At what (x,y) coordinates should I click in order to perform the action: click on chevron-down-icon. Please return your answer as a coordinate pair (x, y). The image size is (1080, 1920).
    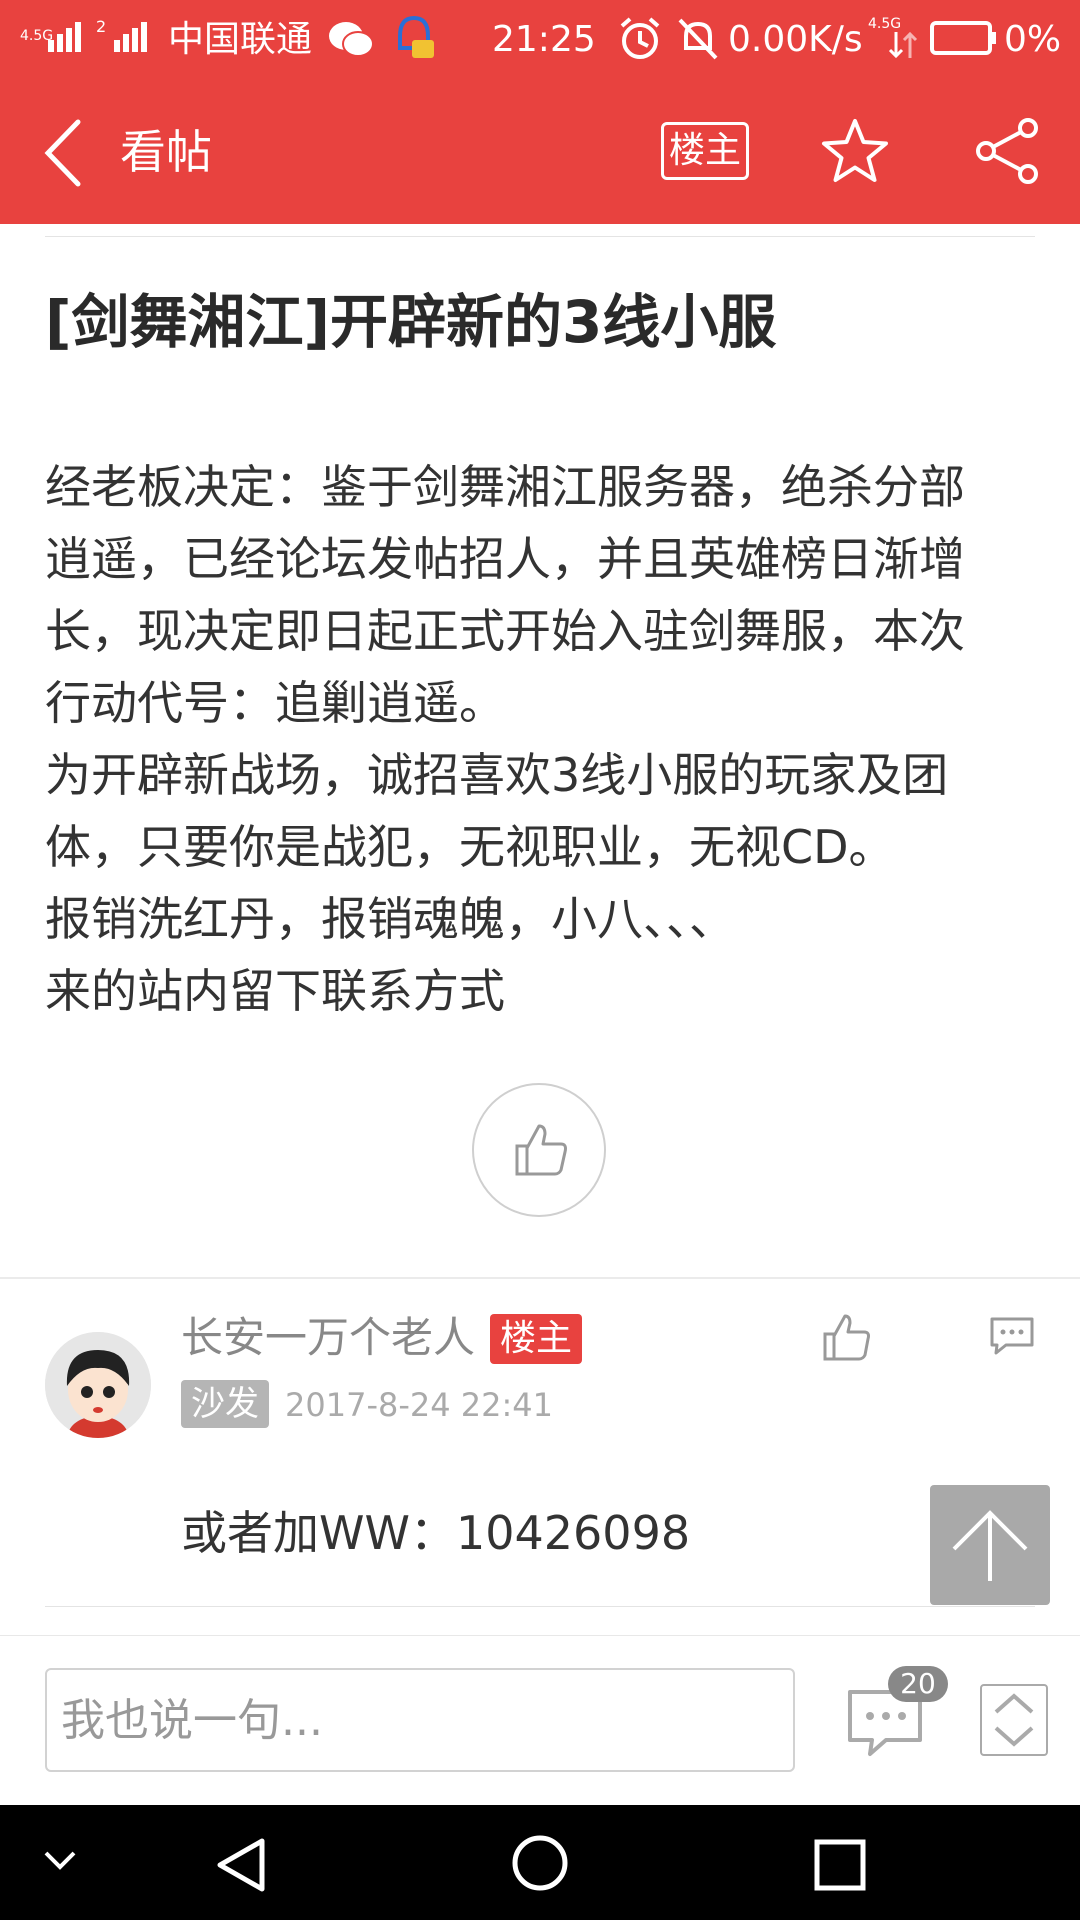
    Looking at the image, I should click on (60, 1861).